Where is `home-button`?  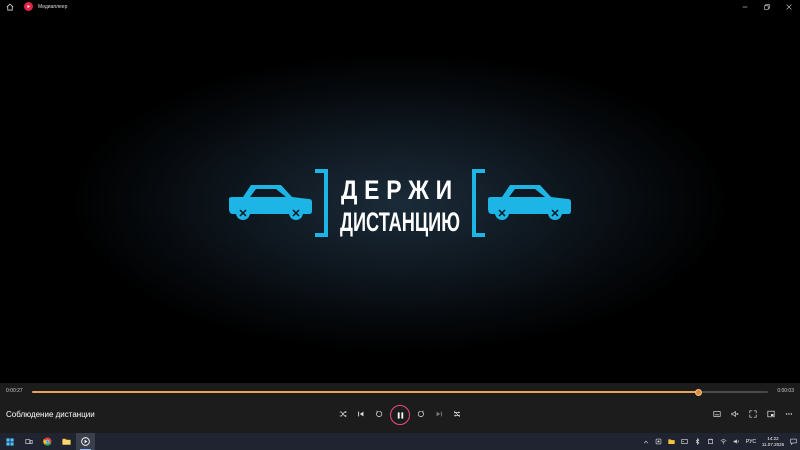
home-button is located at coordinates (10, 6).